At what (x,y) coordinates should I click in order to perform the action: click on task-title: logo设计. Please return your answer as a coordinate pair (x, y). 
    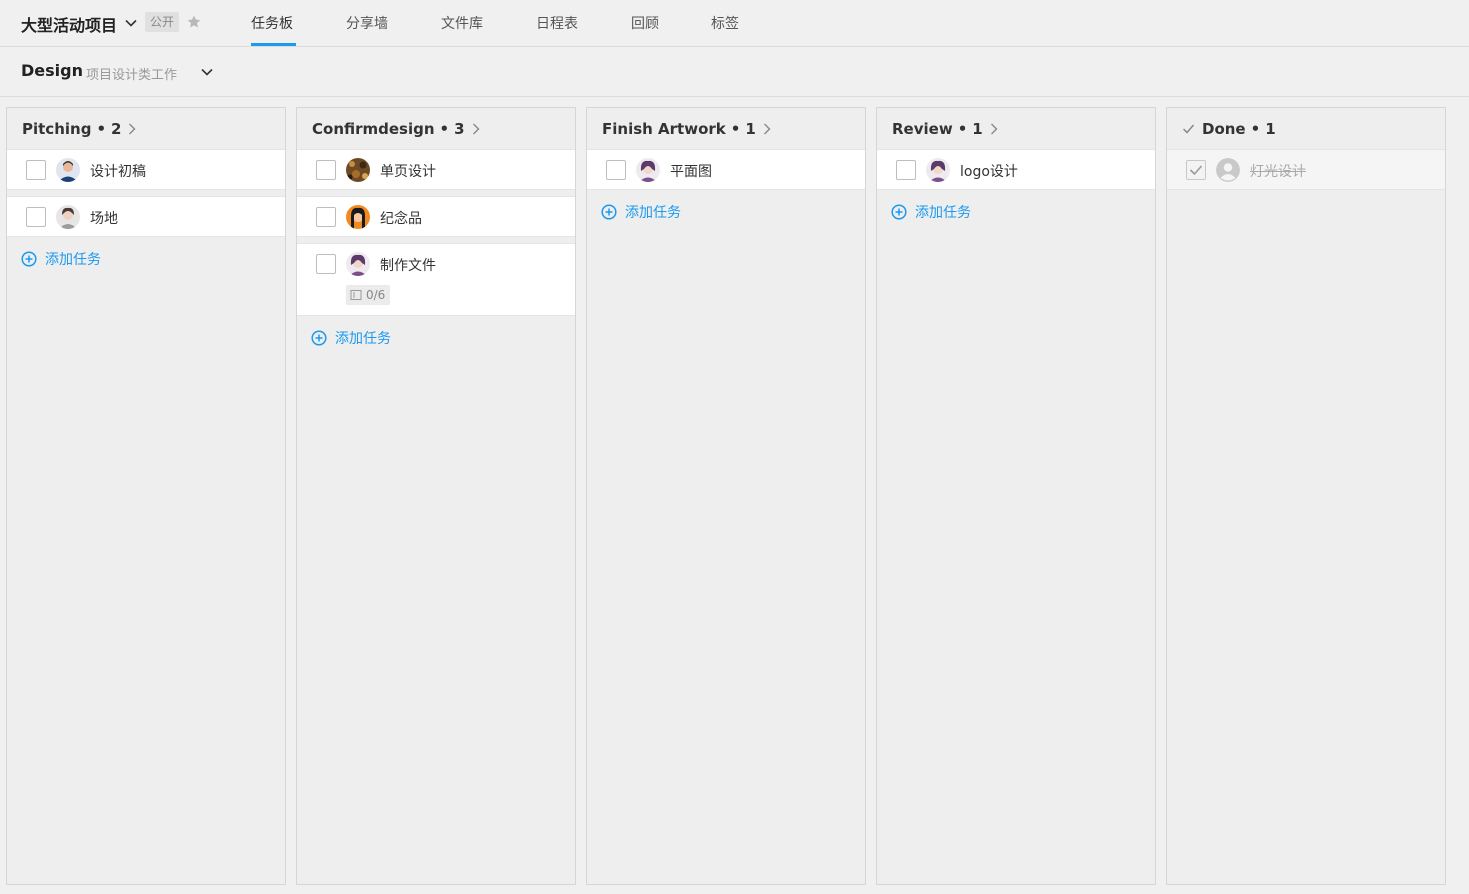
    Looking at the image, I should click on (989, 172).